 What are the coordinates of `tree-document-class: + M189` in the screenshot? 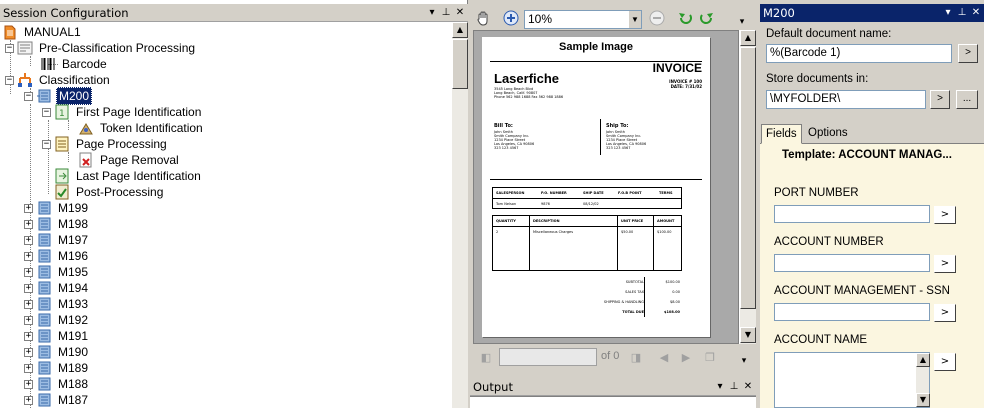 It's located at (57, 368).